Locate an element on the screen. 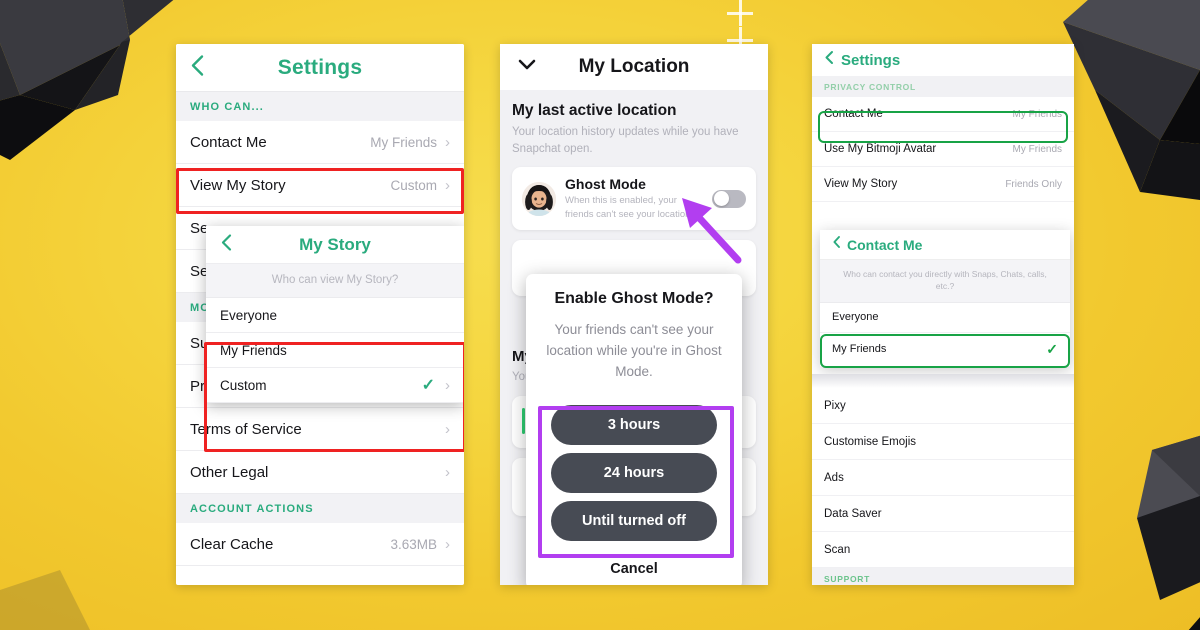  row-contact-me: Contact Me My Friends is located at coordinates (943, 114).